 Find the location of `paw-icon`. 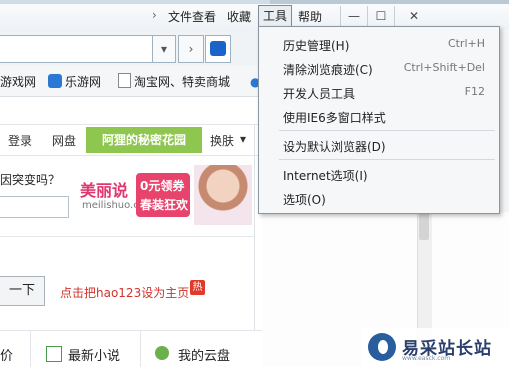

paw-icon is located at coordinates (218, 48).